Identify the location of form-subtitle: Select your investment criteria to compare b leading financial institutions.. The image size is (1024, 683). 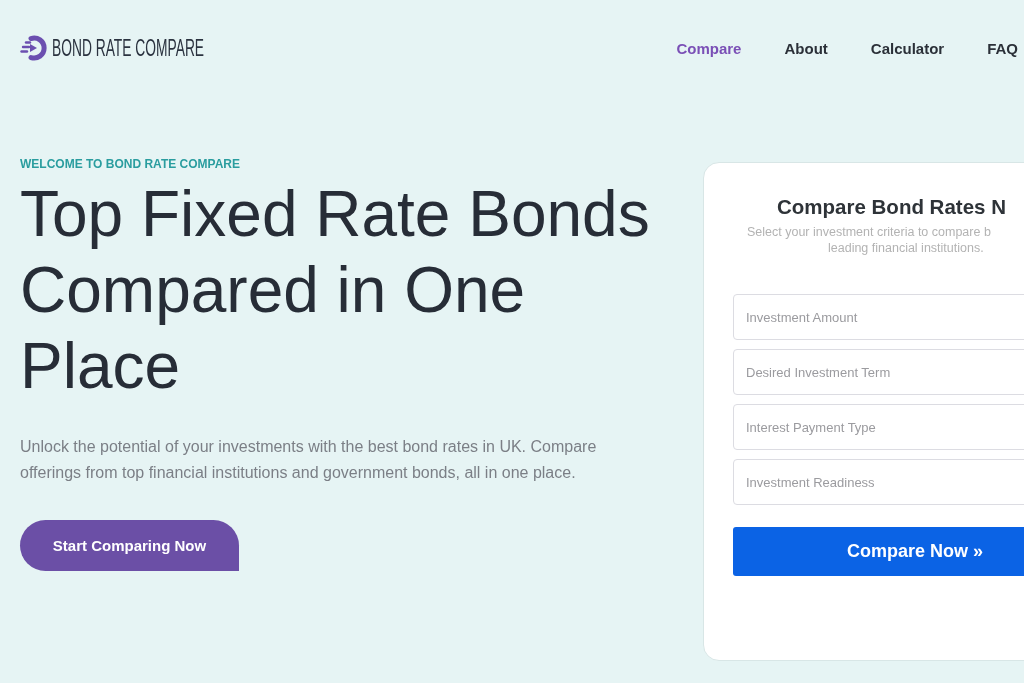
(869, 240).